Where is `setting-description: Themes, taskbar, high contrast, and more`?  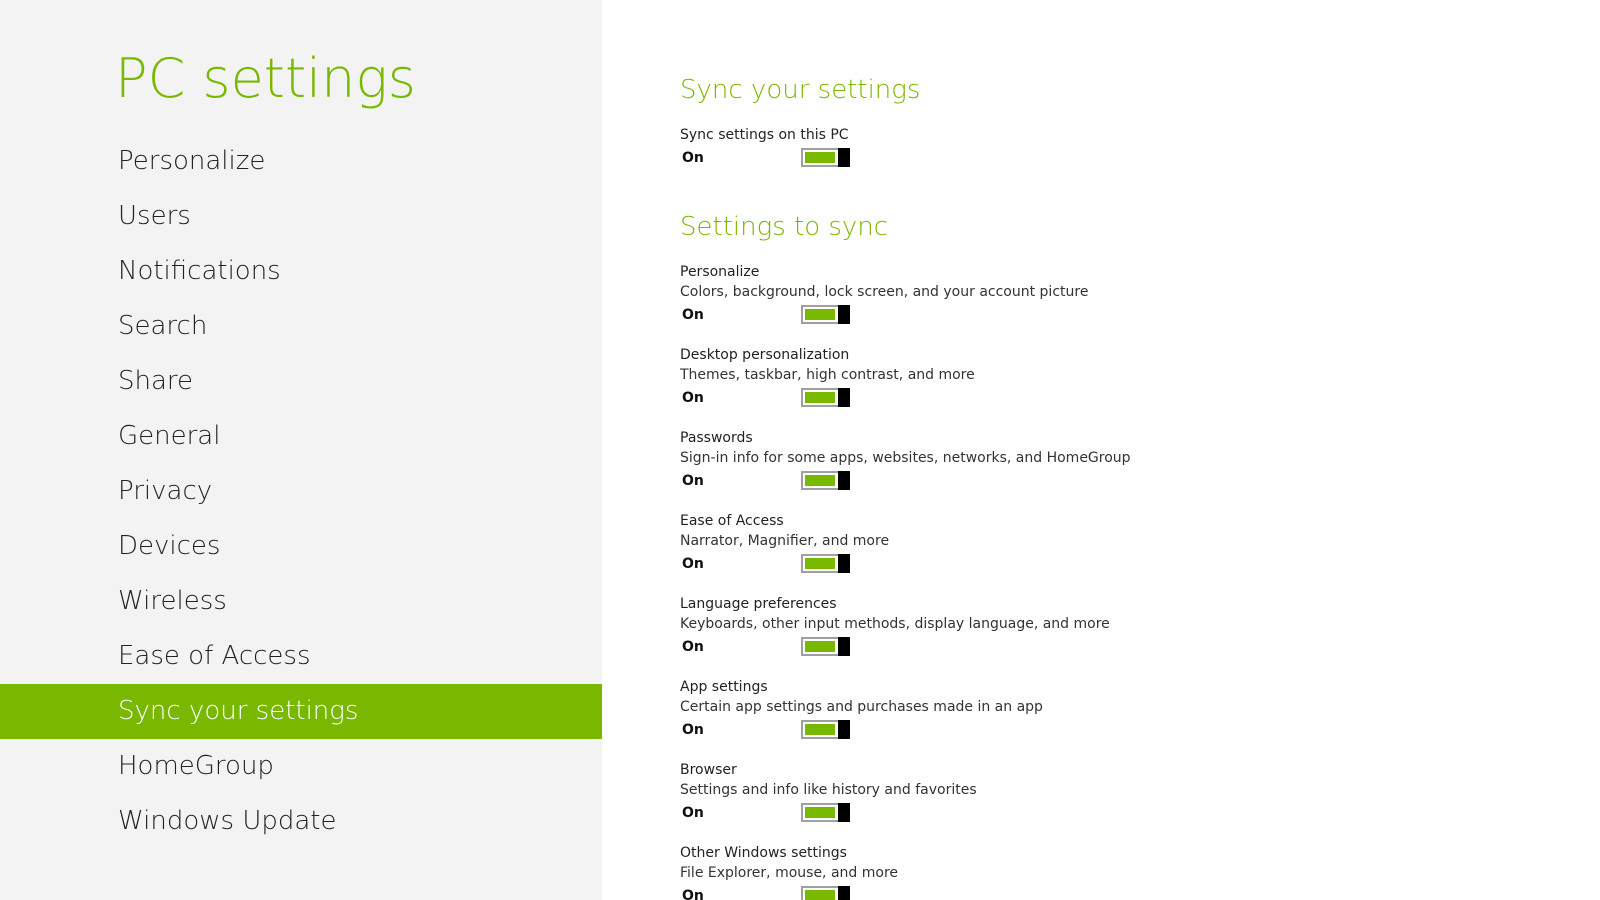 setting-description: Themes, taskbar, high contrast, and more is located at coordinates (827, 375).